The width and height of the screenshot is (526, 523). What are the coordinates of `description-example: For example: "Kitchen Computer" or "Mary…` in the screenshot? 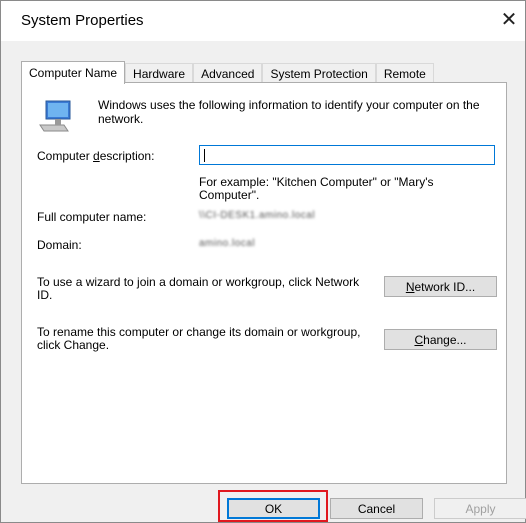 It's located at (316, 188).